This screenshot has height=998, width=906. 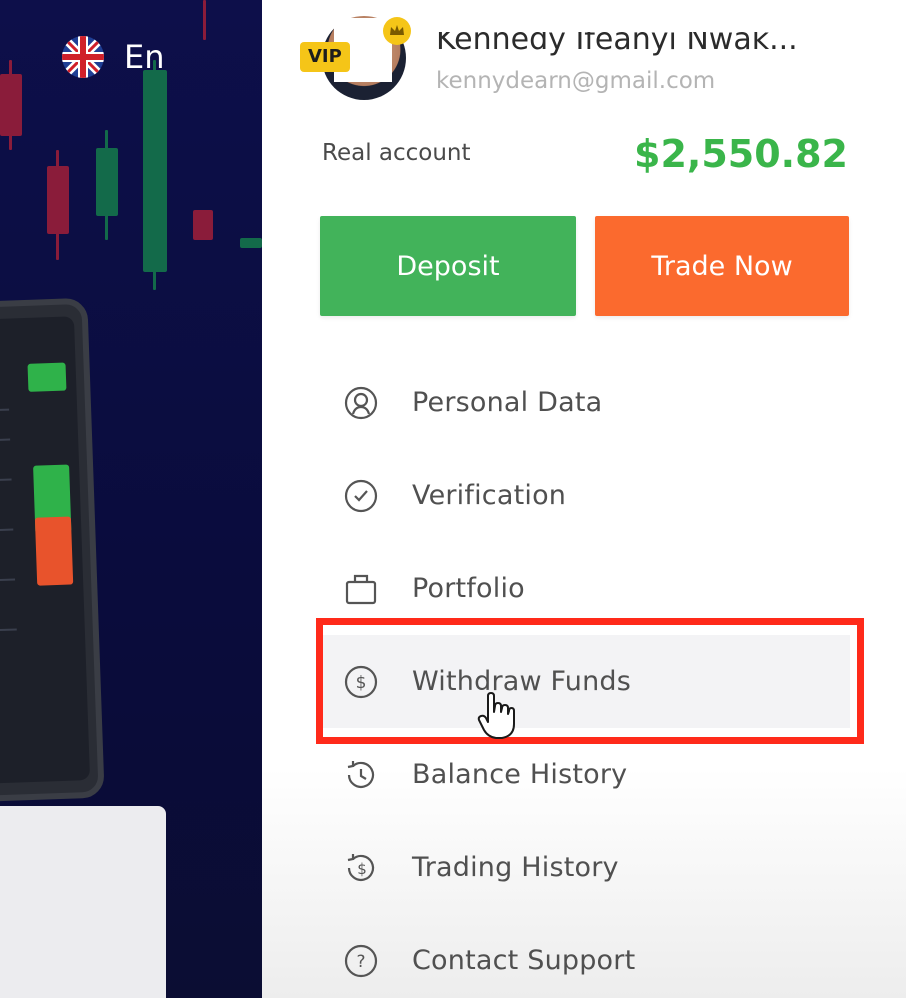 I want to click on menu-item-label: Balance History, so click(x=520, y=774).